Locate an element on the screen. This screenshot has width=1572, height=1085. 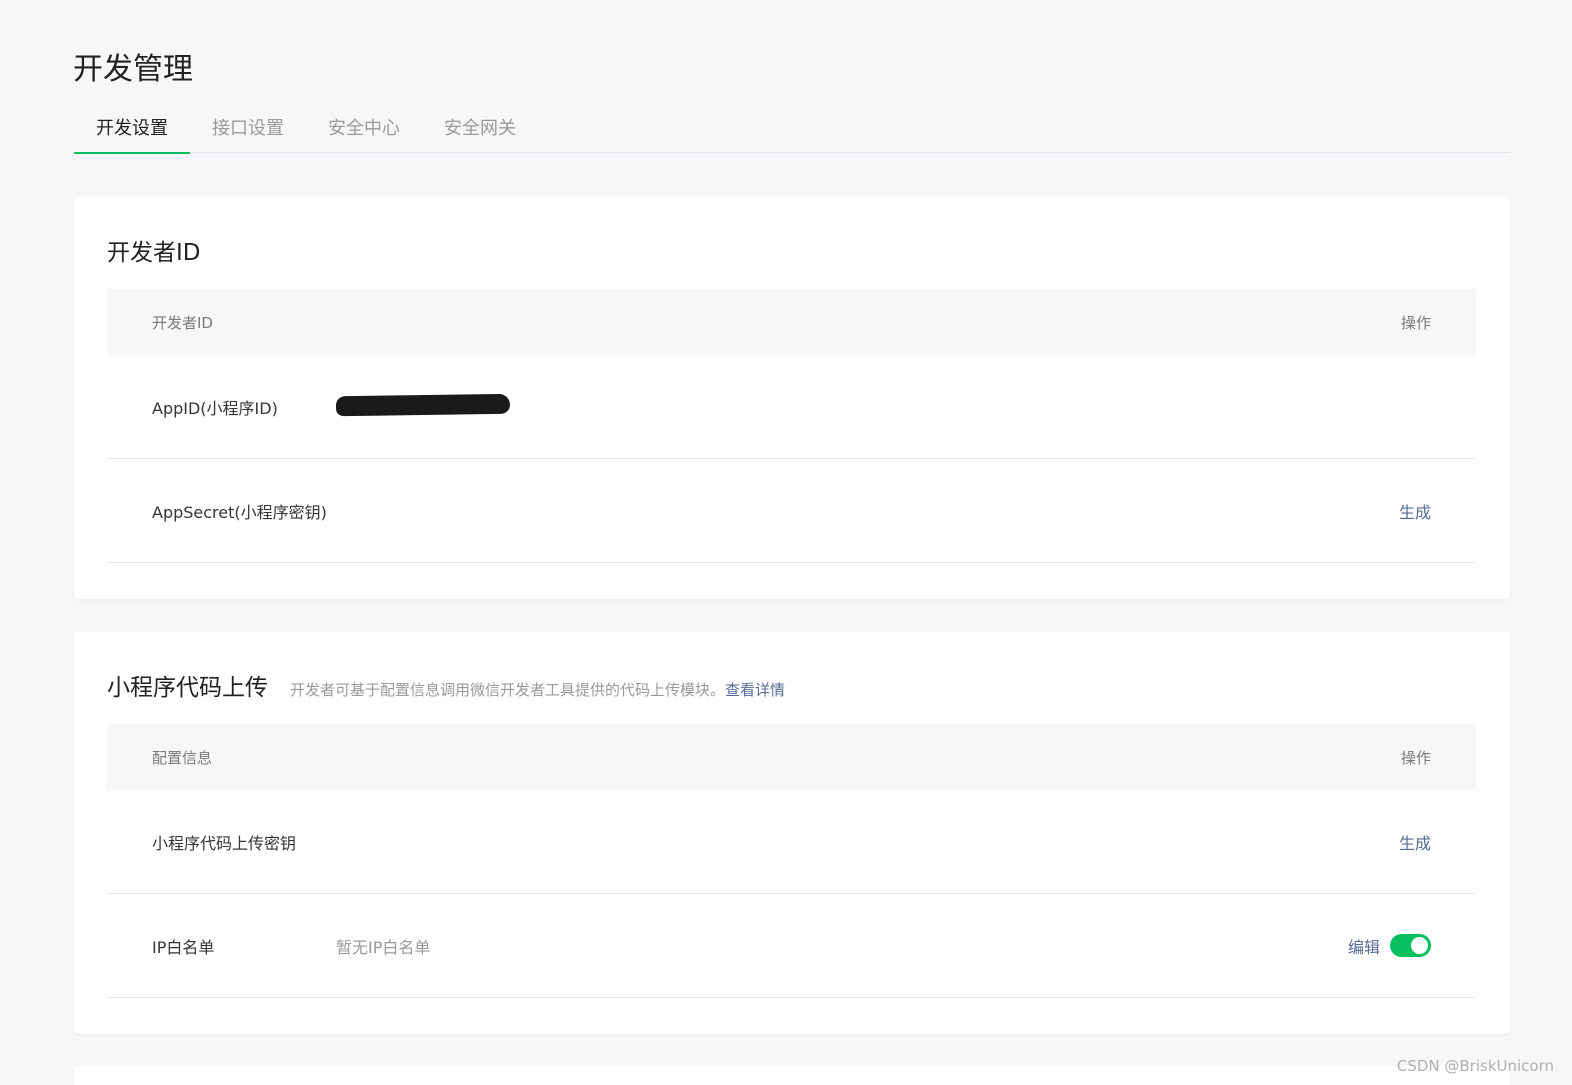
upload-key-ops: 生成 is located at coordinates (1415, 842).